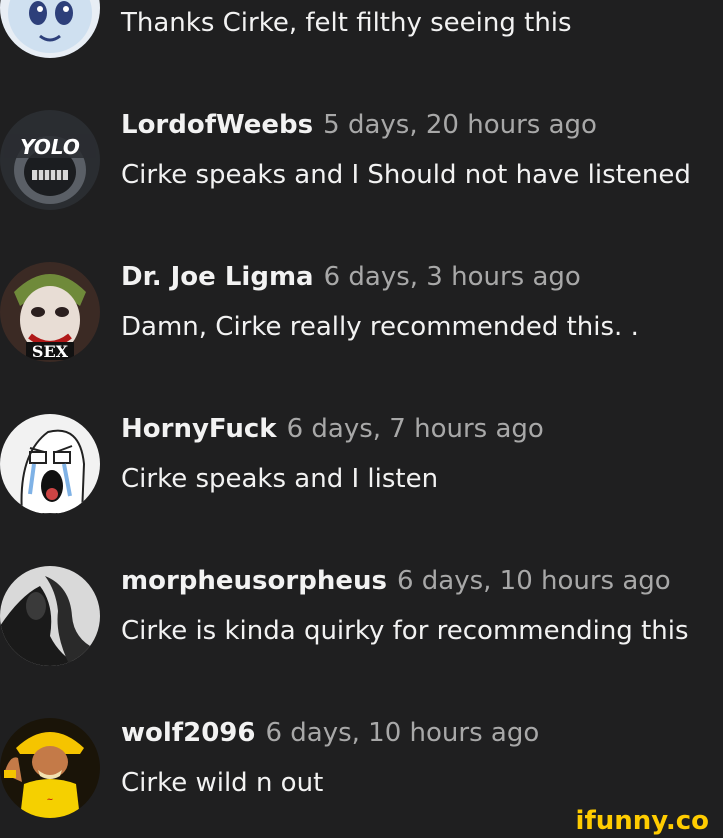 The width and height of the screenshot is (723, 838). What do you see at coordinates (50, 768) in the screenshot?
I see `wrestler-avatar: ~` at bounding box center [50, 768].